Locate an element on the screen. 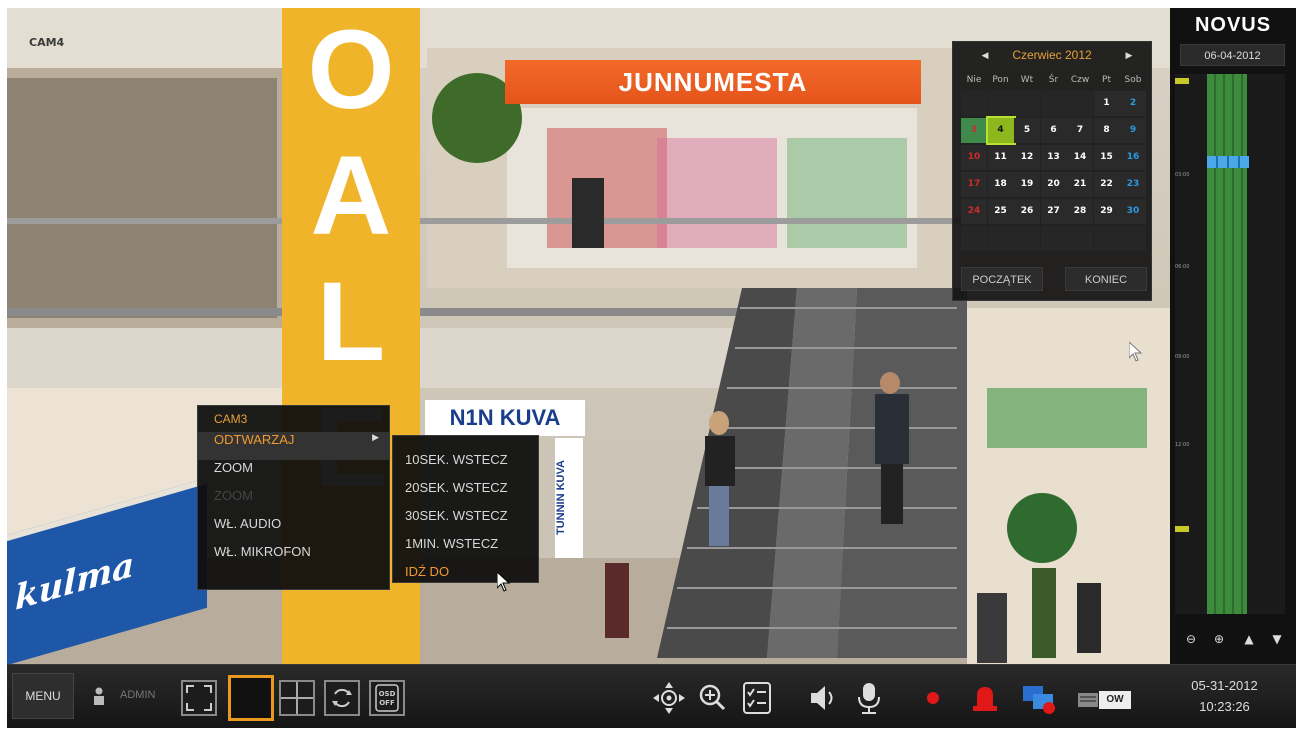 This screenshot has width=1300, height=731. ptz-icon is located at coordinates (669, 698).